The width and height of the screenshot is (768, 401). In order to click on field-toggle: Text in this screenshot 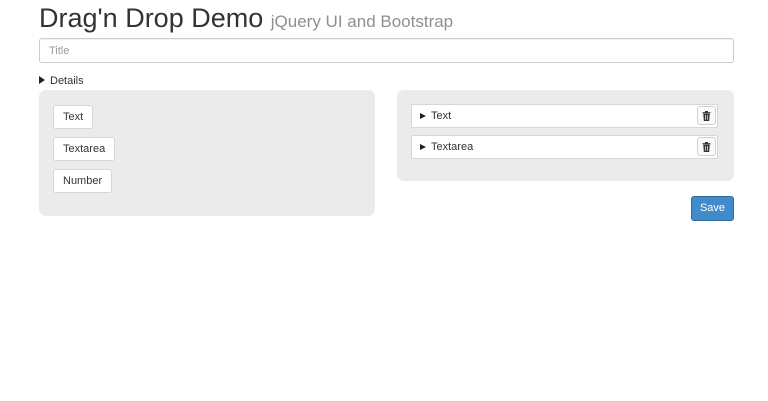, I will do `click(435, 116)`.